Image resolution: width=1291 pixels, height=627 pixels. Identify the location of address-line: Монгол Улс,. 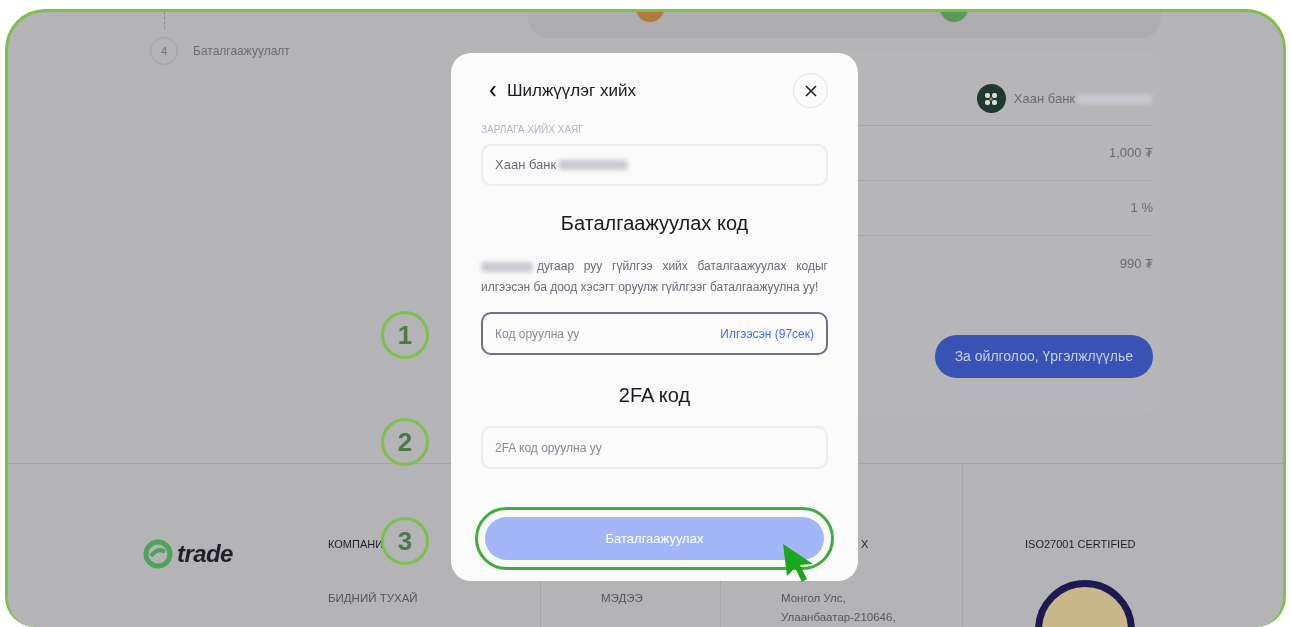
(813, 598).